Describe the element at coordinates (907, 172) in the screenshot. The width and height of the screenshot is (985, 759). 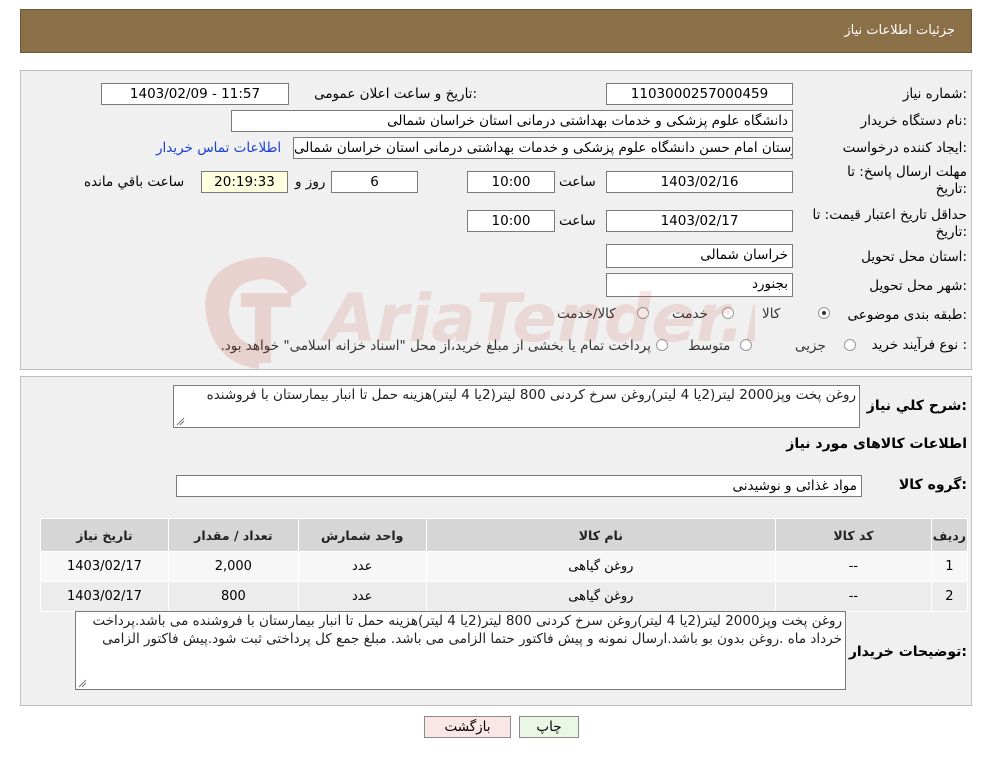
I see `deadline-label-line1: مهلت ارسال پاسخ: تا` at that location.